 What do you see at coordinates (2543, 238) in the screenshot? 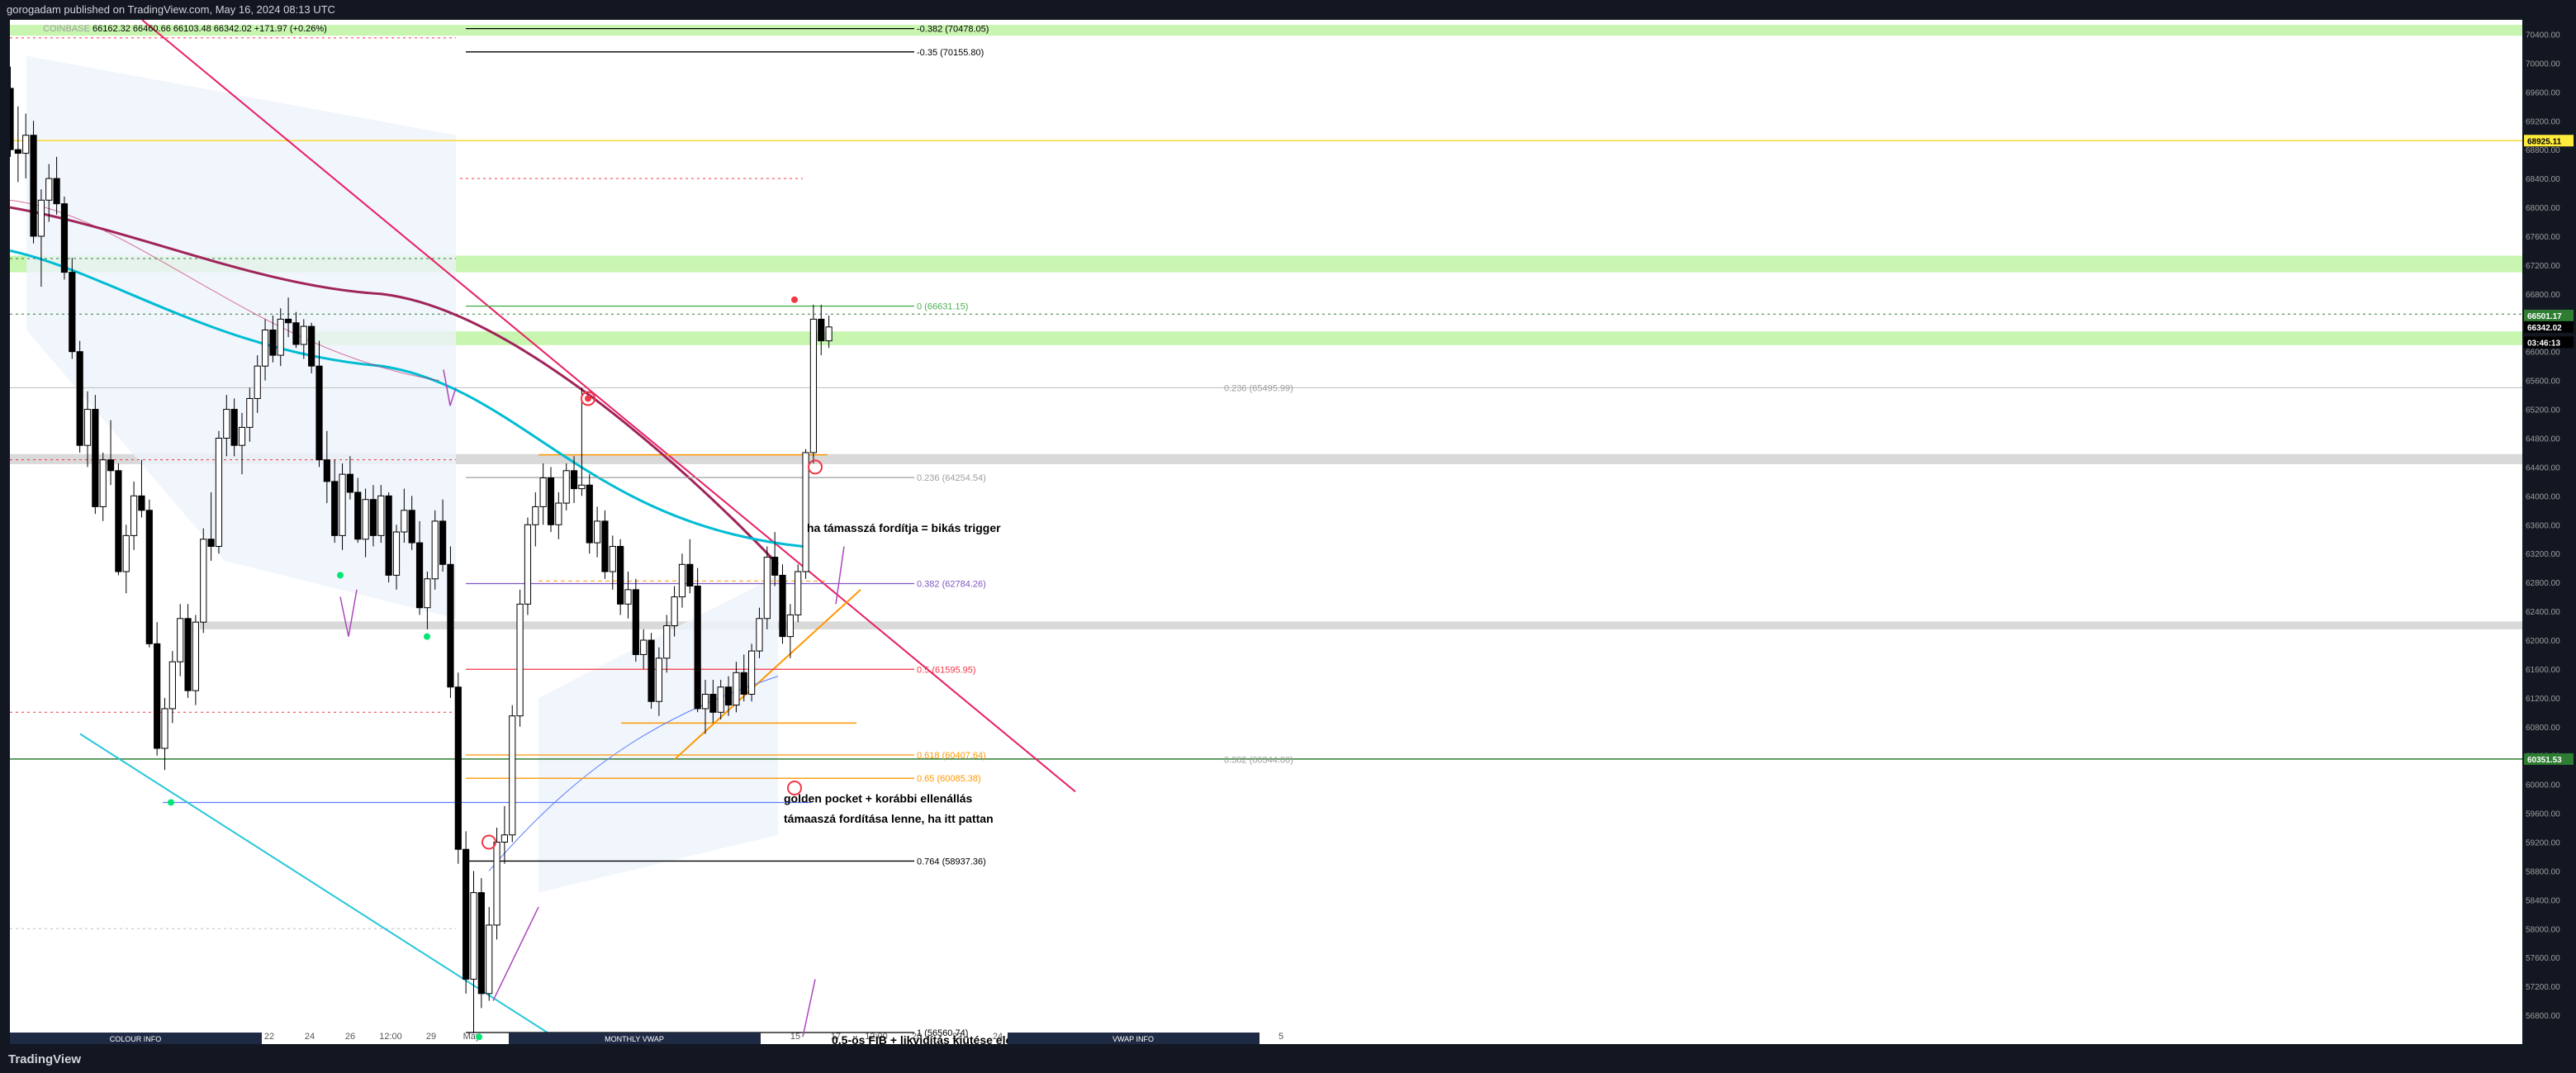
I see `y-tick-27: 67600.00` at bounding box center [2543, 238].